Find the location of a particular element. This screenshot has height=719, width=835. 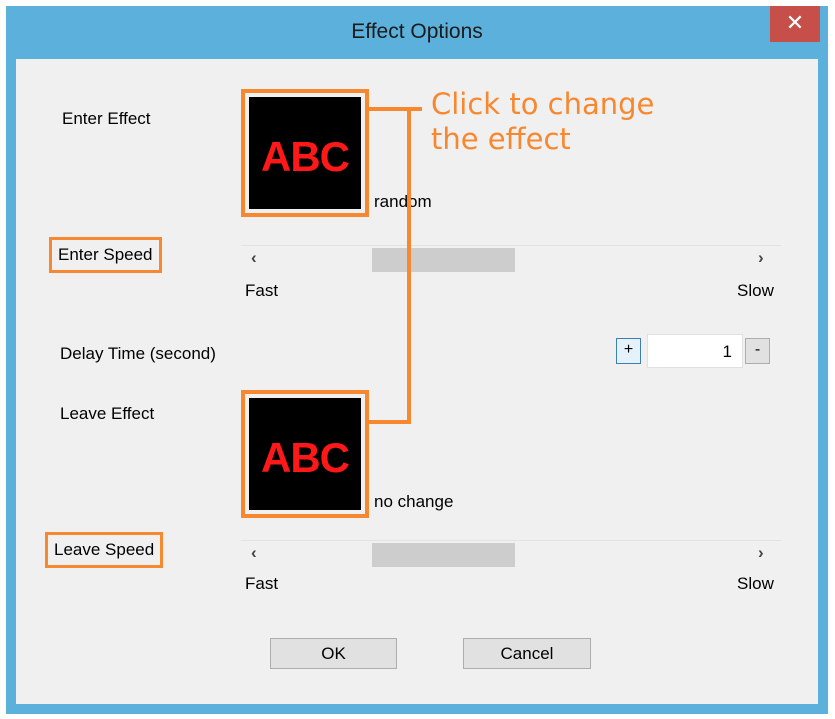

ok-button: OK is located at coordinates (333, 653).